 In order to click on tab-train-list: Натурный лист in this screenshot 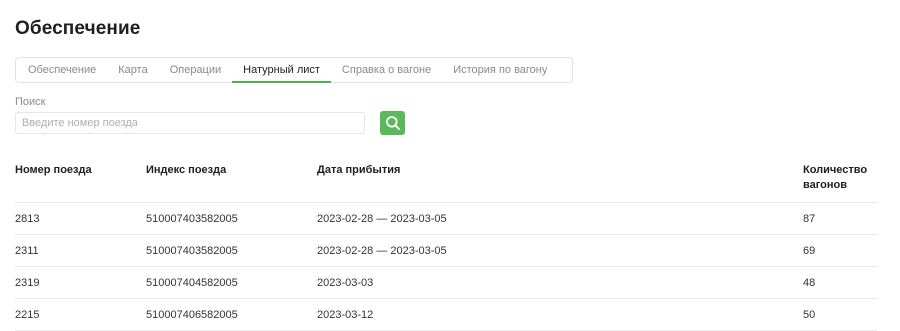, I will do `click(281, 70)`.